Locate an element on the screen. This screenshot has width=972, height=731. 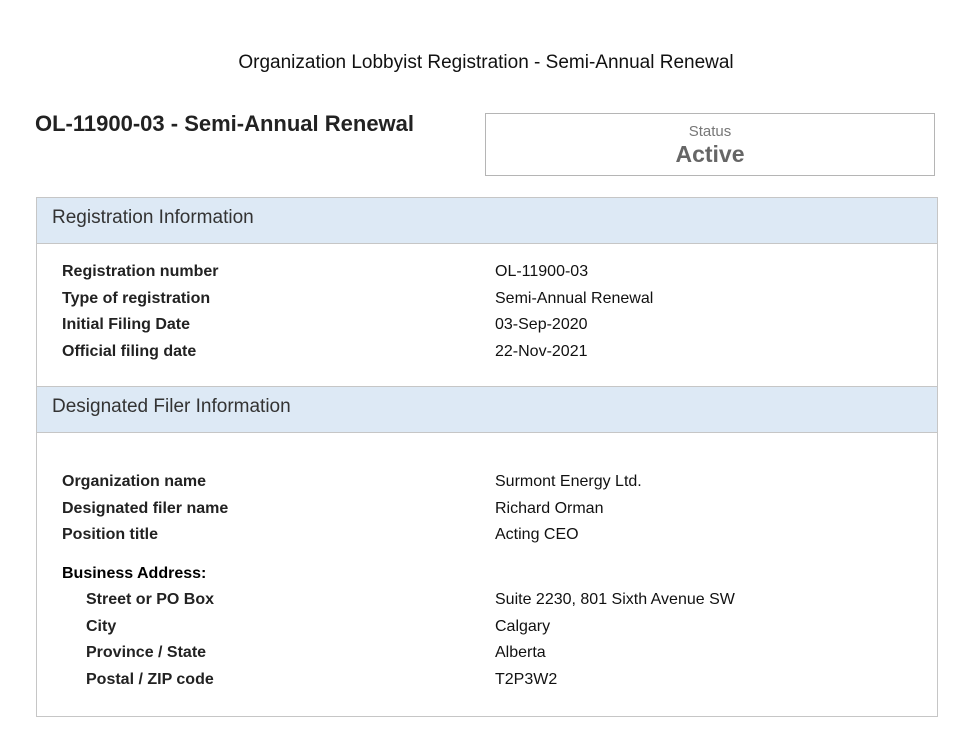
official-filing-date-row: Official filing date 22-Nov-2021 is located at coordinates (487, 356).